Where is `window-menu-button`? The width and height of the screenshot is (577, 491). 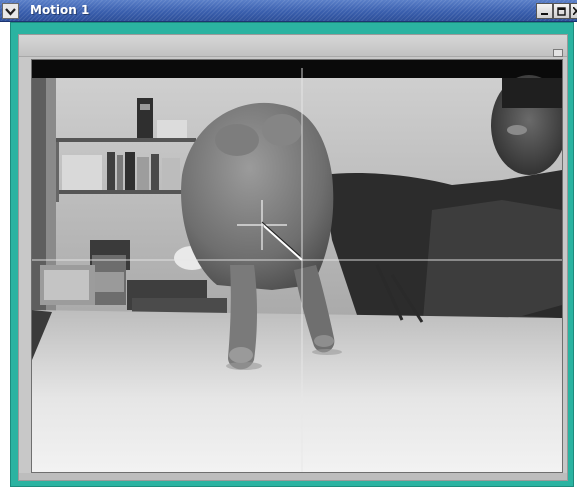
window-menu-button is located at coordinates (10, 11).